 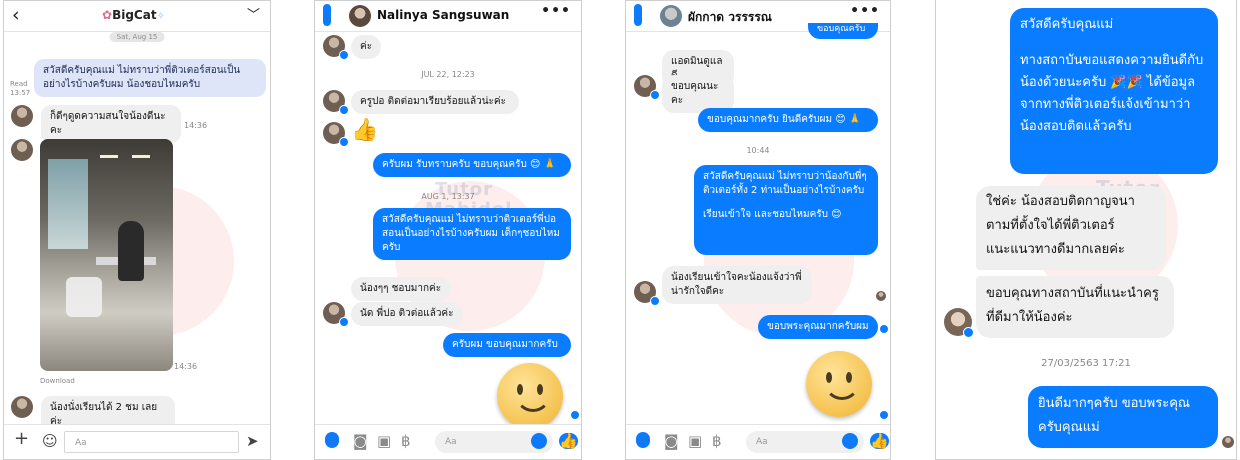 What do you see at coordinates (472, 165) in the screenshot?
I see `outgoing-message: ครับผม รับทราบครับ ขอบคุณครับ 😊 🙏` at bounding box center [472, 165].